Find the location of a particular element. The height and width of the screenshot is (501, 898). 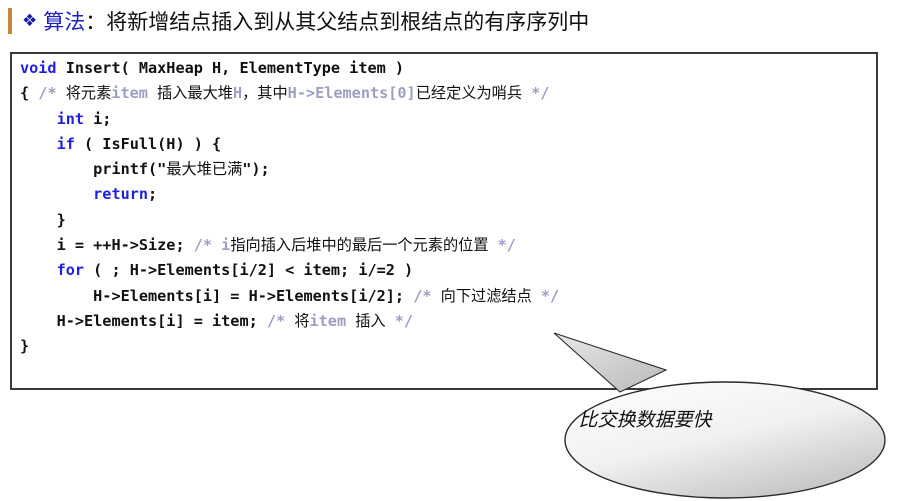

code-comment: /* 向下过滤结点 */ is located at coordinates (486, 295).